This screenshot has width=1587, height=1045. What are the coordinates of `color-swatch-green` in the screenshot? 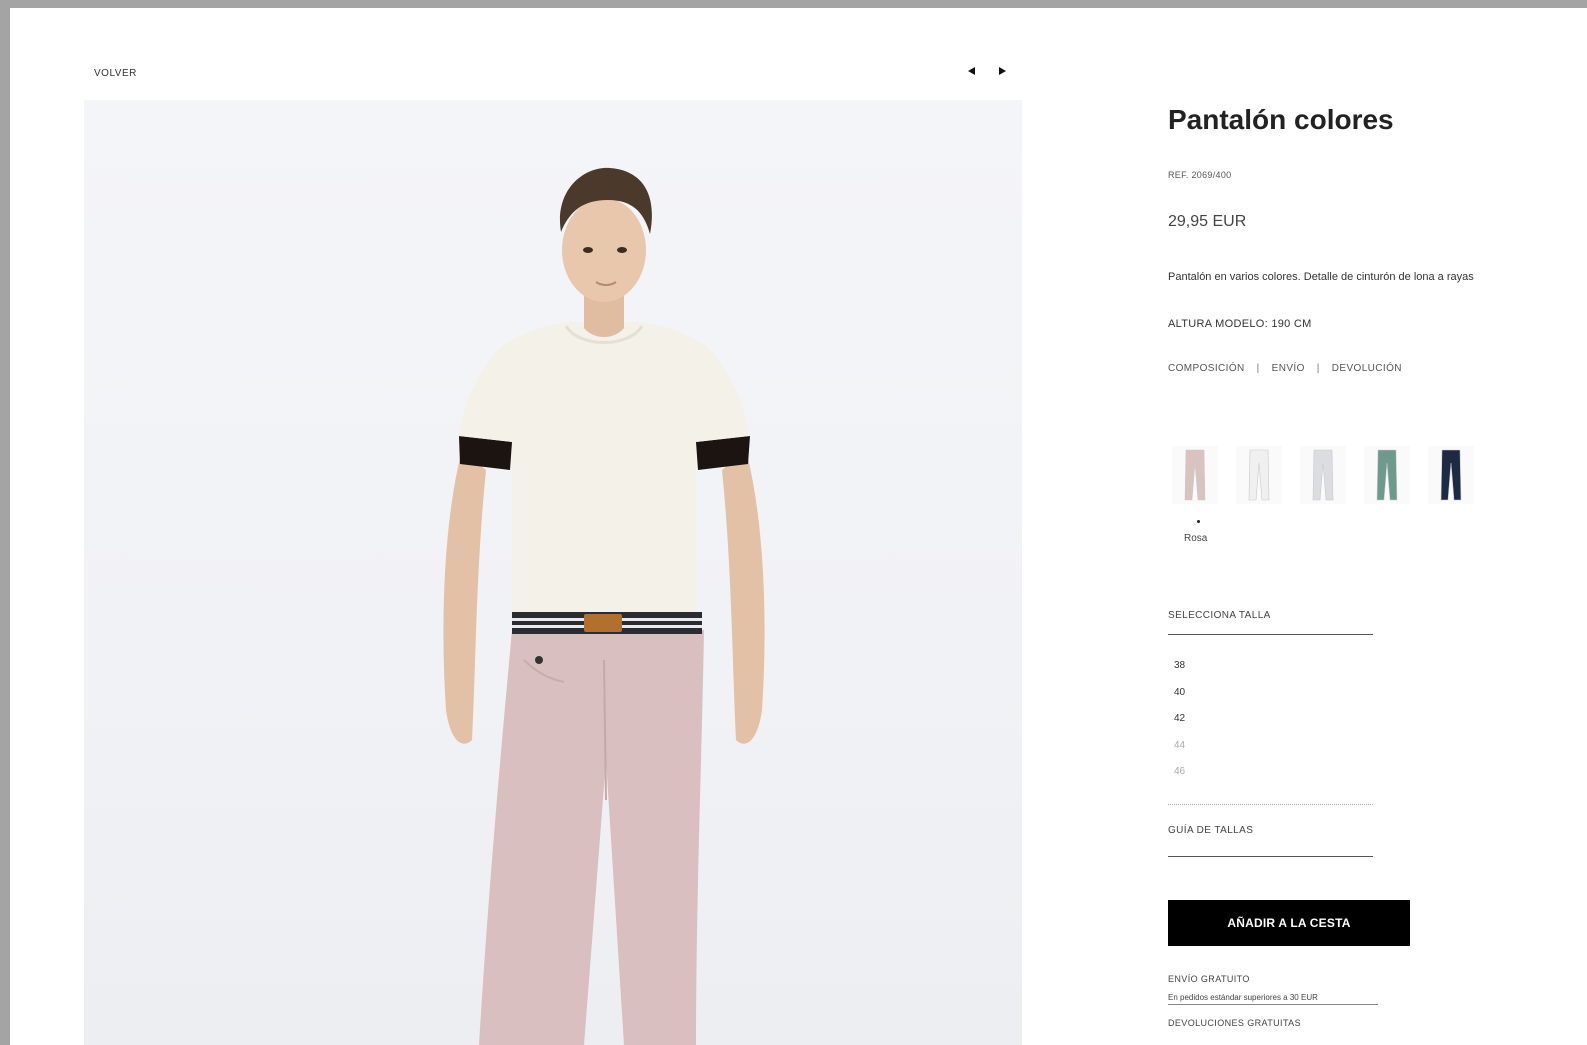 It's located at (1387, 475).